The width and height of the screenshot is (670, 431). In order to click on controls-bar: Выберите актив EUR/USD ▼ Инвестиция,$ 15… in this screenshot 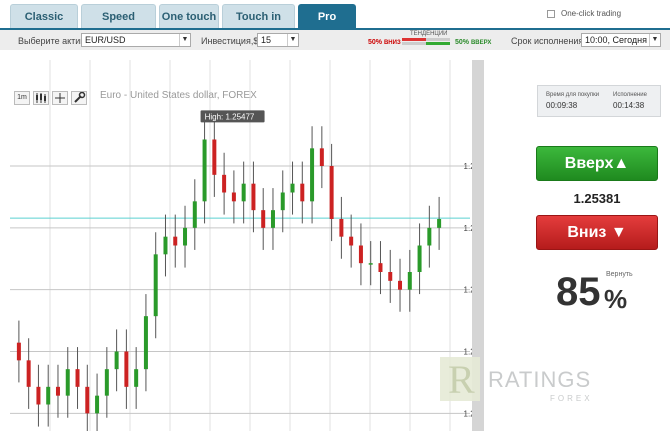, I will do `click(335, 39)`.